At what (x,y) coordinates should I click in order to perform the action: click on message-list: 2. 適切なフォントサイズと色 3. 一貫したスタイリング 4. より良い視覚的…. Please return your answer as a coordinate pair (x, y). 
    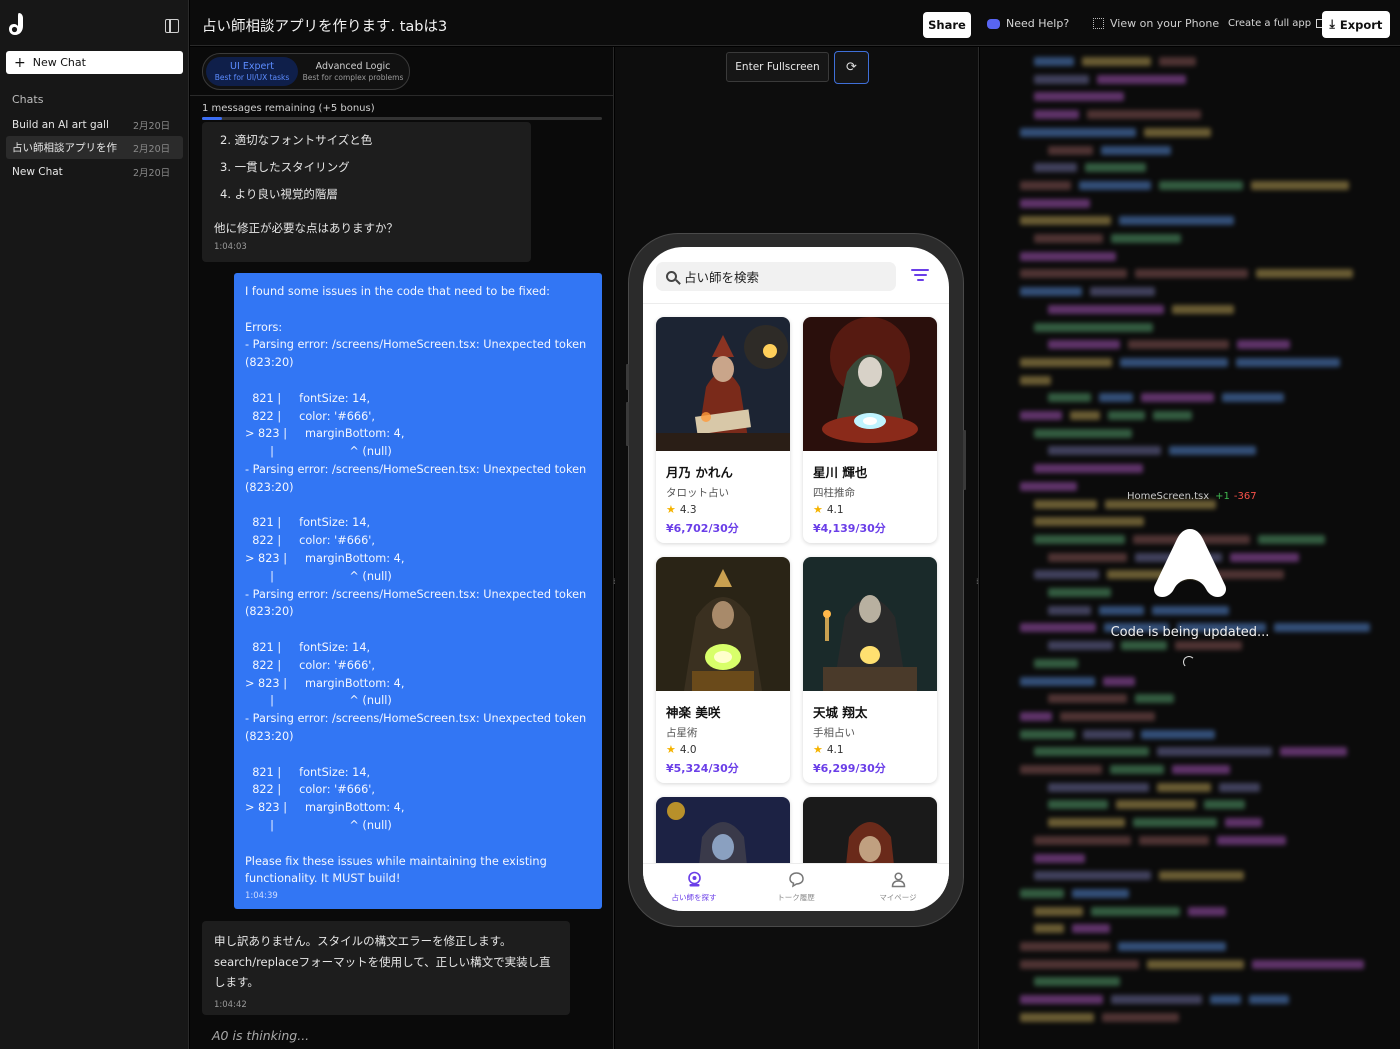
    Looking at the image, I should click on (296, 172).